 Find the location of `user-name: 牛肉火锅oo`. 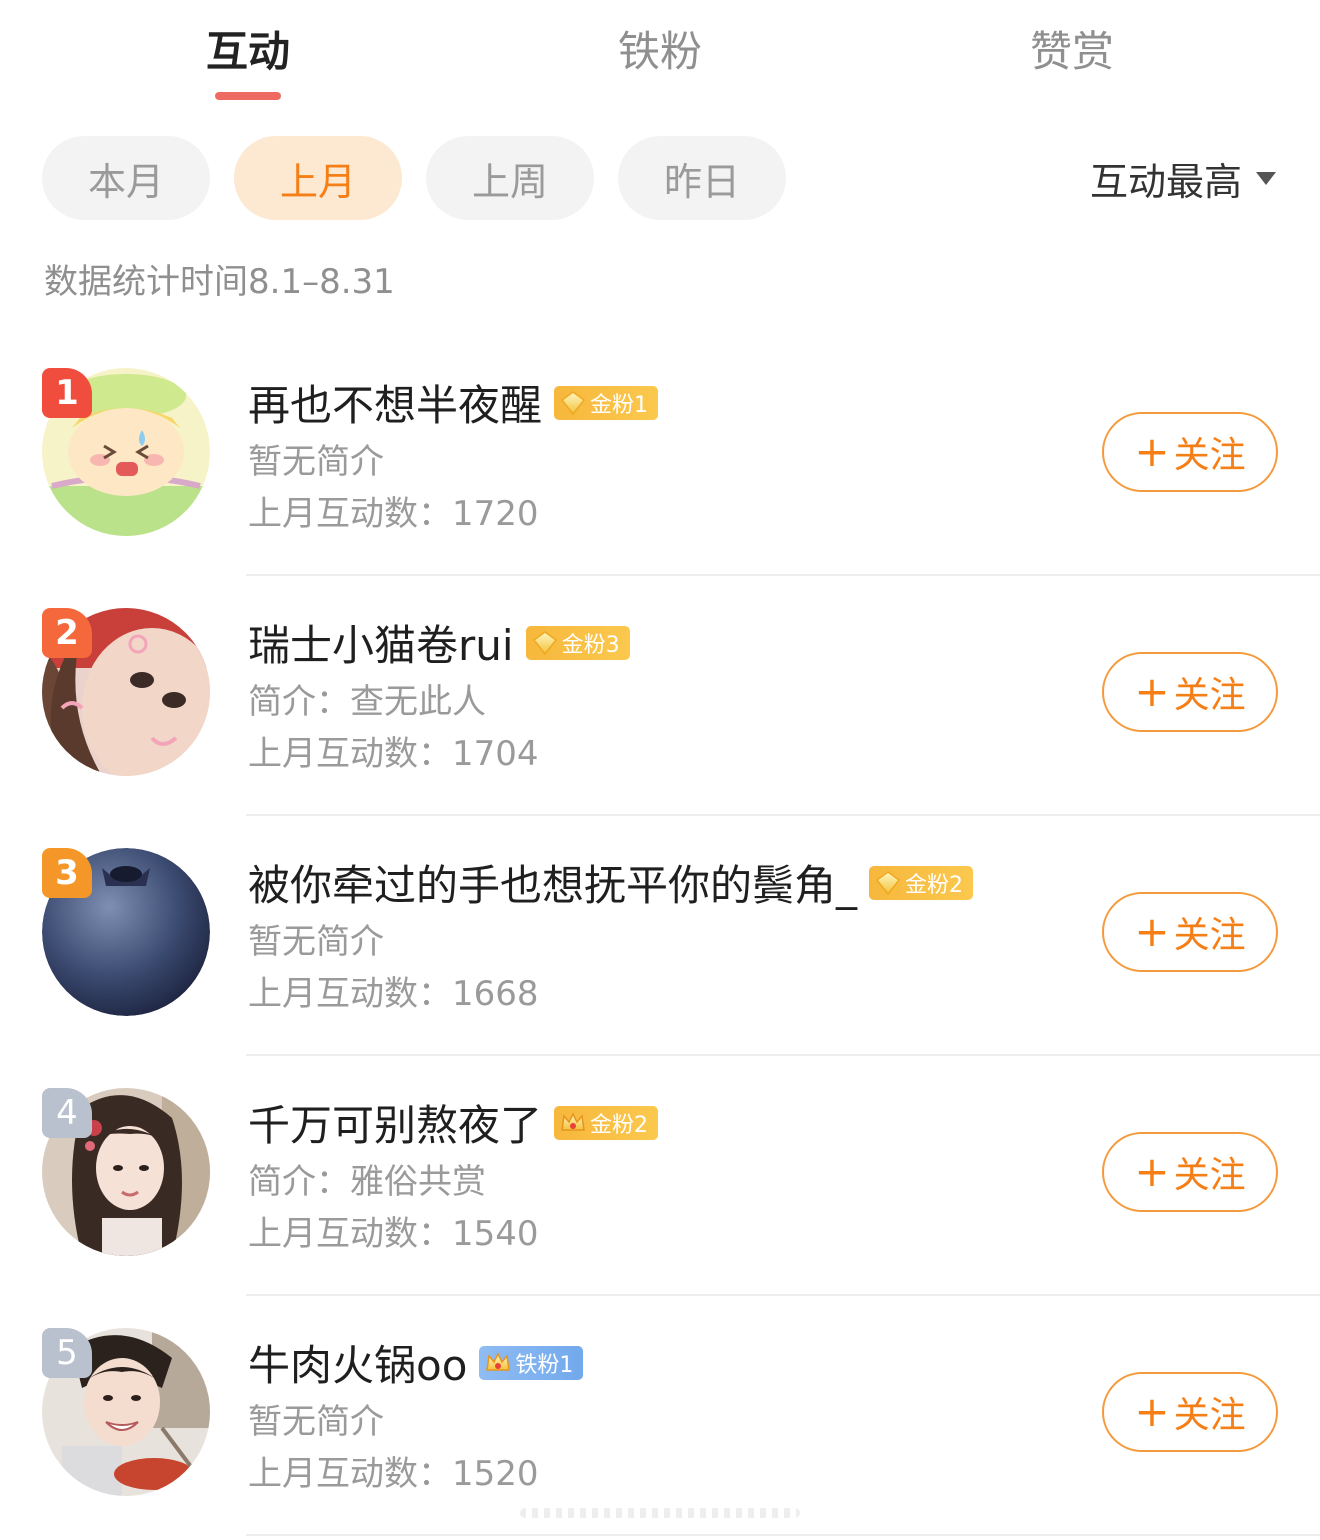

user-name: 牛肉火锅oo is located at coordinates (357, 1362).